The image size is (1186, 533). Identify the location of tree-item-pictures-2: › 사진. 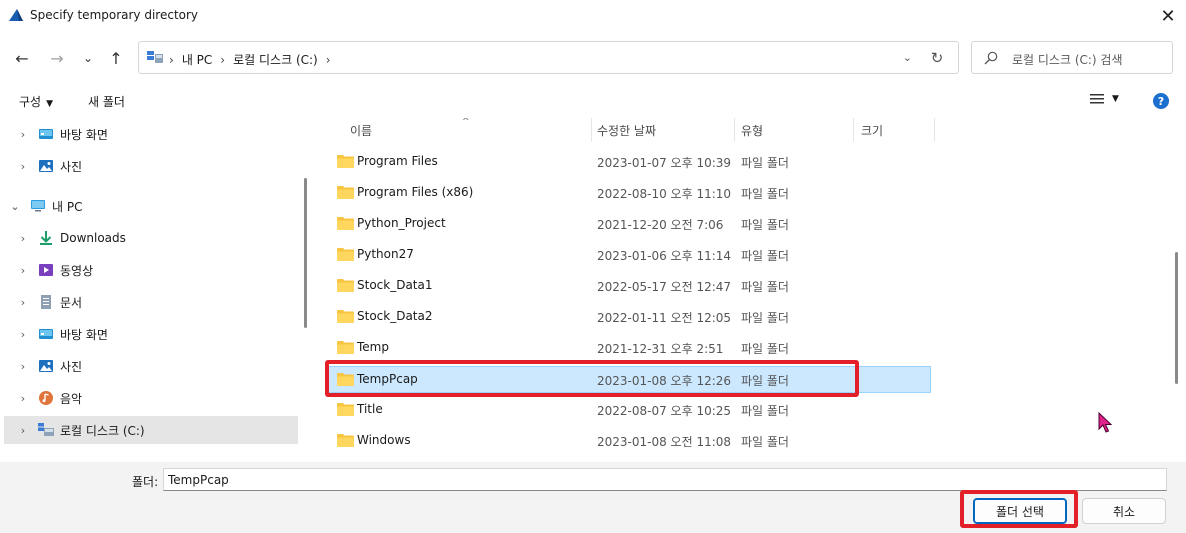
(157, 366).